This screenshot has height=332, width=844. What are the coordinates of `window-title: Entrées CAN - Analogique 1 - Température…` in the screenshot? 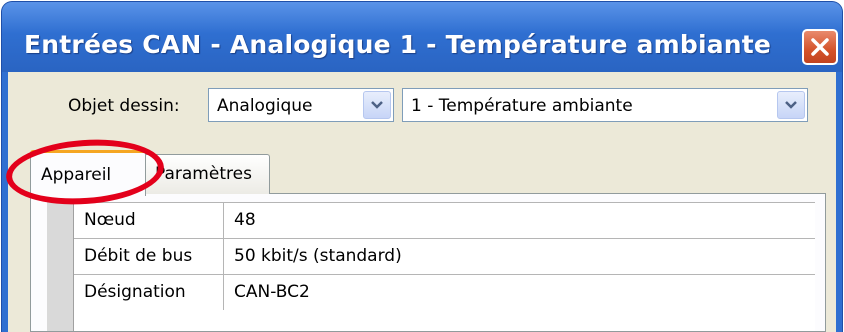 It's located at (398, 44).